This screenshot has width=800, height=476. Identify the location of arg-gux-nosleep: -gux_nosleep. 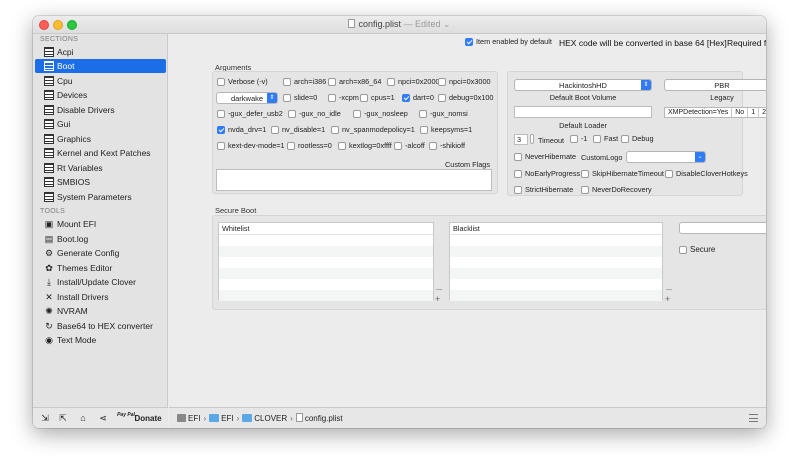
(380, 114).